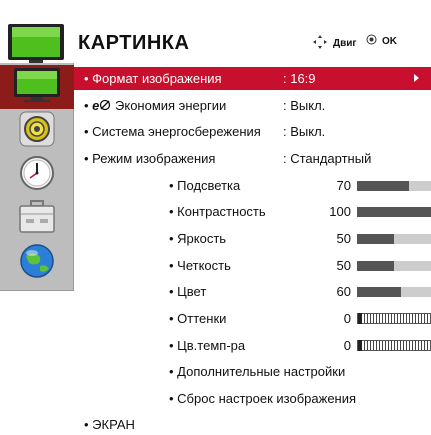 Image resolution: width=431 pixels, height=435 pixels. Describe the element at coordinates (109, 424) in the screenshot. I see `screen-label: • ЭКРАН` at that location.